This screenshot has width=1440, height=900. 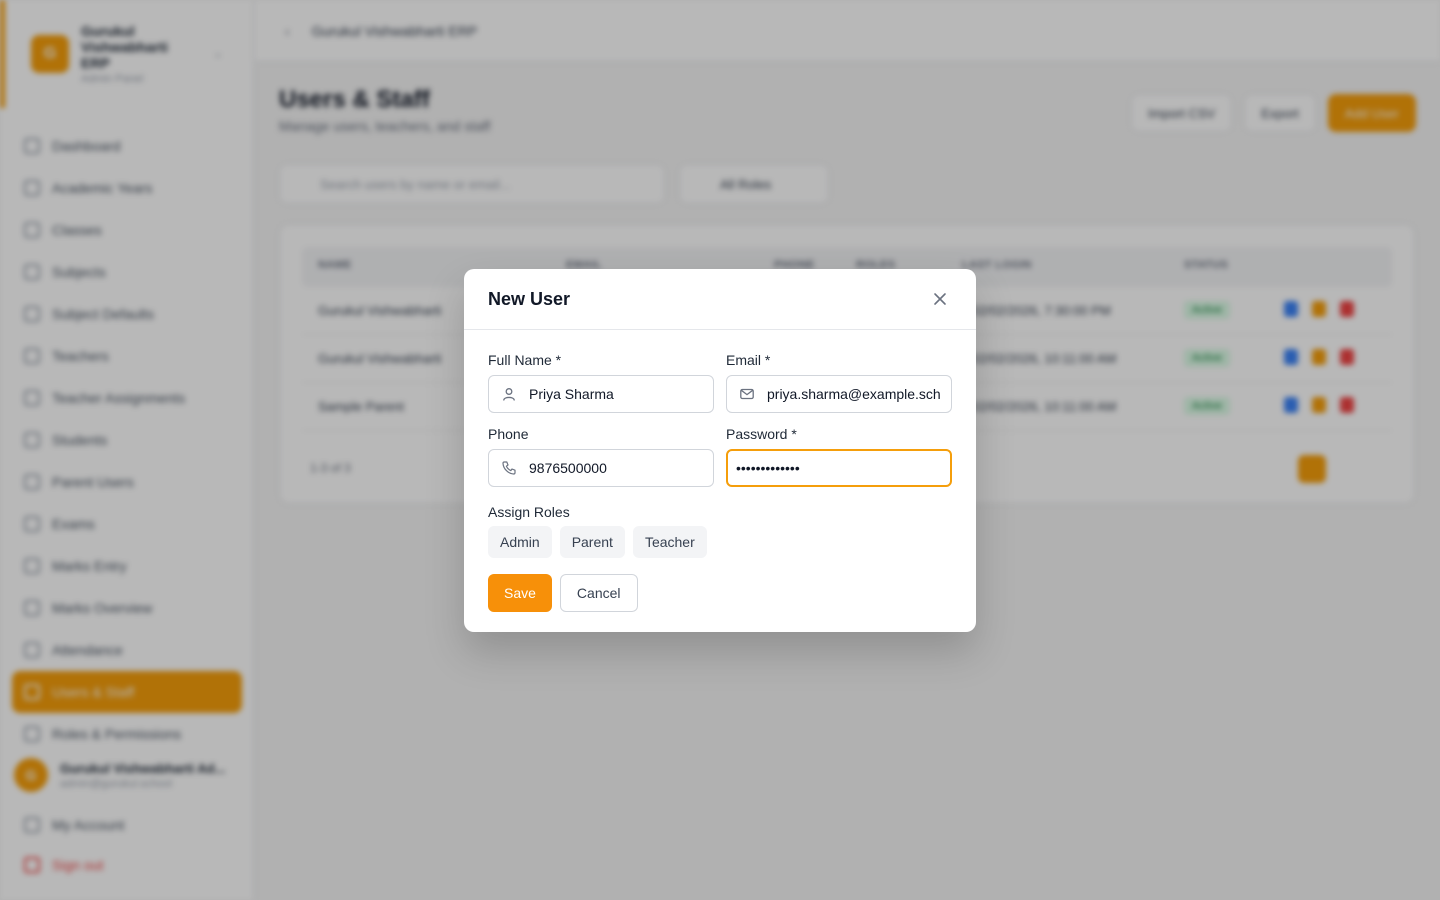 What do you see at coordinates (509, 468) in the screenshot?
I see `phone-icon` at bounding box center [509, 468].